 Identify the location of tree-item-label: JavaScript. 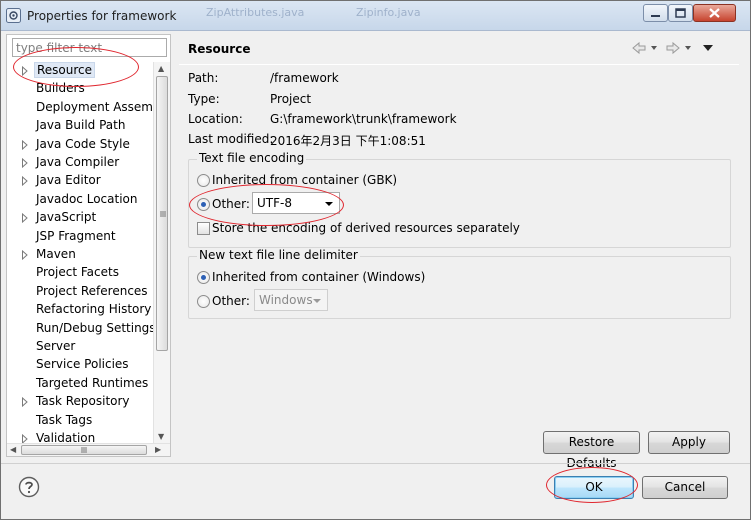
(66, 217).